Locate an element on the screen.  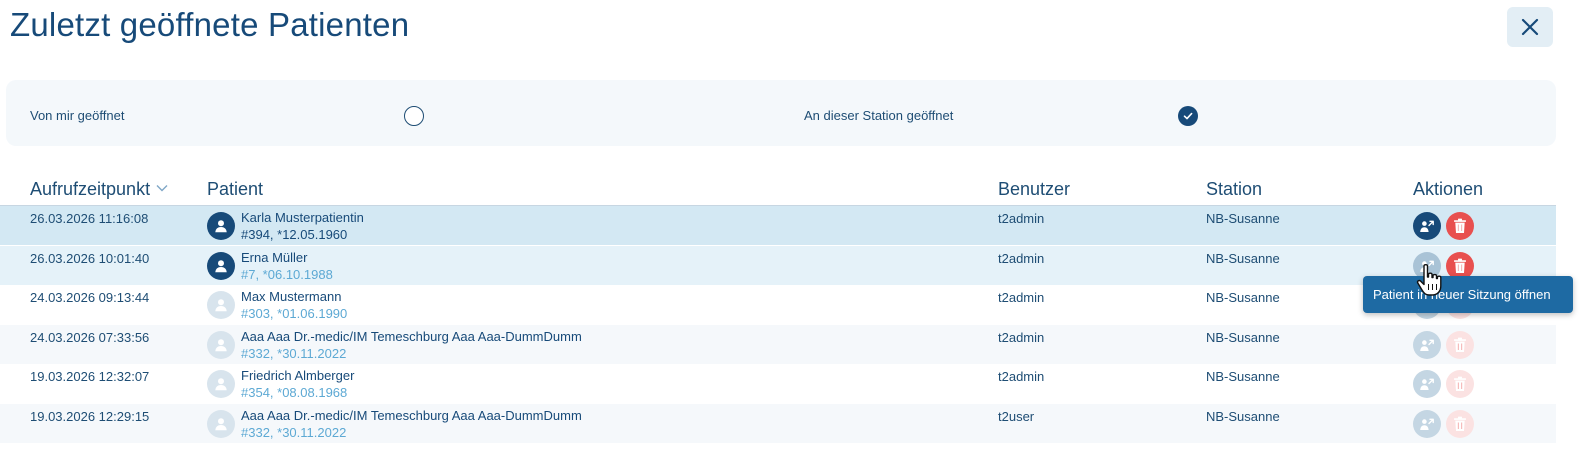
checkmark-icon is located at coordinates (1188, 116).